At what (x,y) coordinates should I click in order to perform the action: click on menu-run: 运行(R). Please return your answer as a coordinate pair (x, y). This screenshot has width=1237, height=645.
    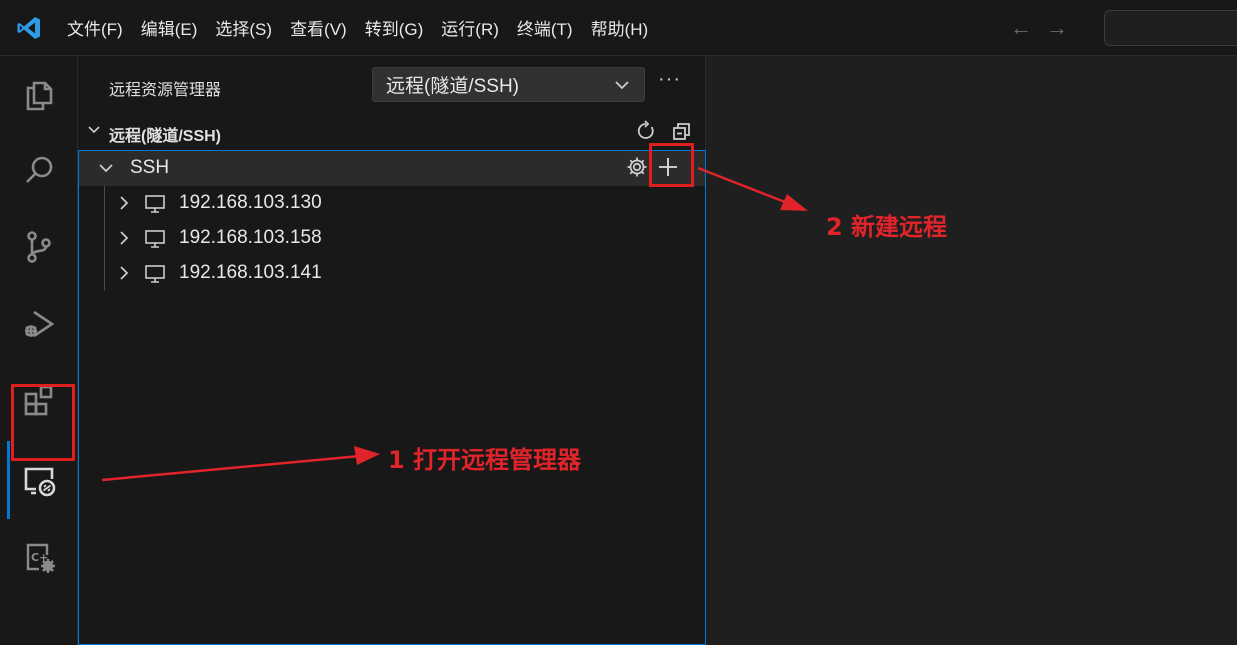
    Looking at the image, I should click on (470, 28).